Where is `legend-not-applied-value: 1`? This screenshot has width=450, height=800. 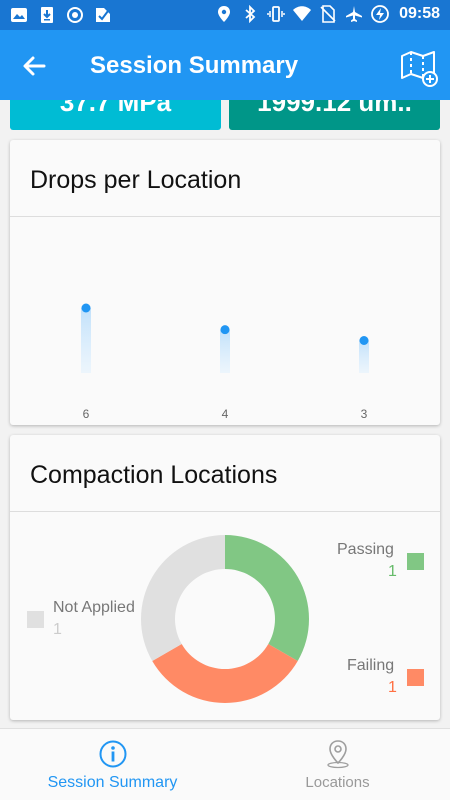 legend-not-applied-value: 1 is located at coordinates (57, 629).